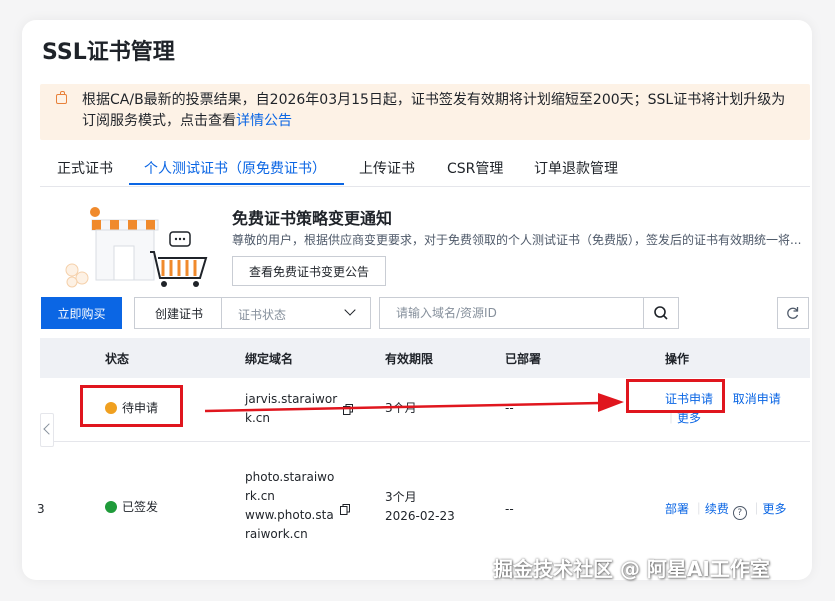 Image resolution: width=835 pixels, height=601 pixels. Describe the element at coordinates (61, 97) in the screenshot. I see `gift-icon` at that location.